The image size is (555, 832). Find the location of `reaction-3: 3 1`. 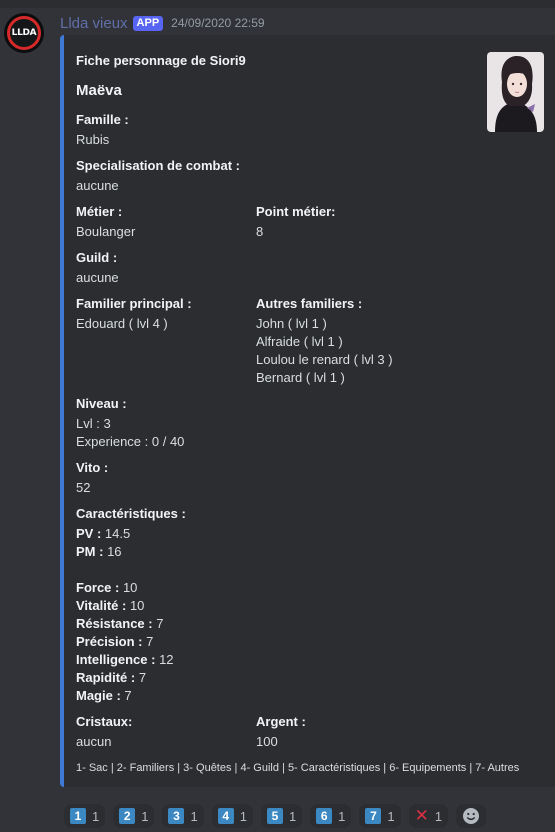

reaction-3: 3 1 is located at coordinates (183, 816).